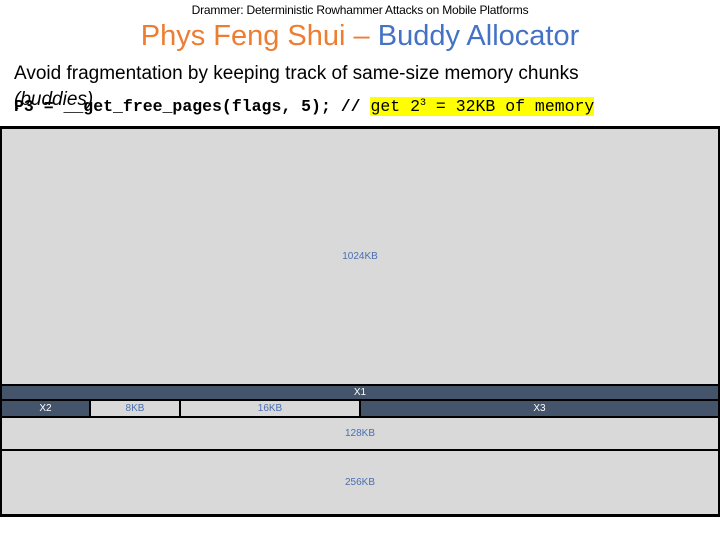 The width and height of the screenshot is (720, 540). I want to click on block-x3-allocated: X3, so click(539, 408).